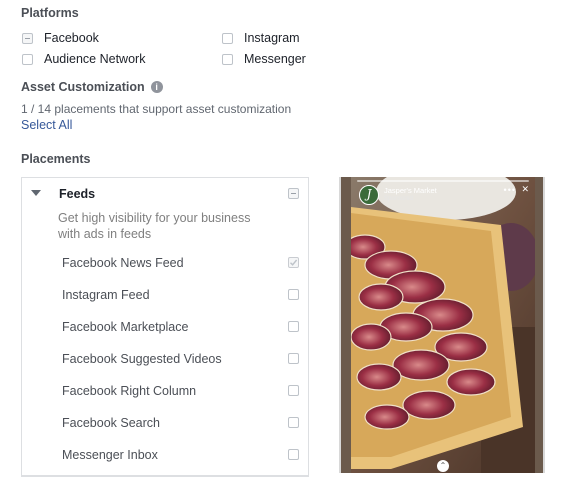 The image size is (582, 477). I want to click on platform-label: Messenger, so click(275, 59).